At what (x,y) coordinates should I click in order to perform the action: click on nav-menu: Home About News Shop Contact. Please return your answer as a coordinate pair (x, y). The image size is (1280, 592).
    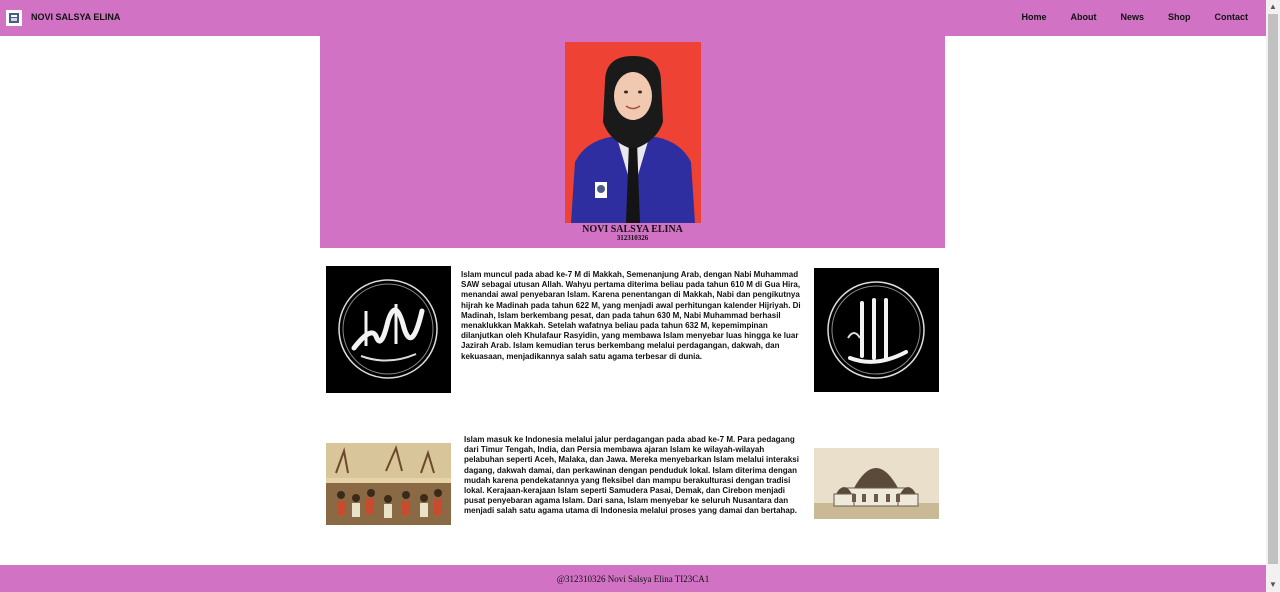
    Looking at the image, I should click on (1134, 17).